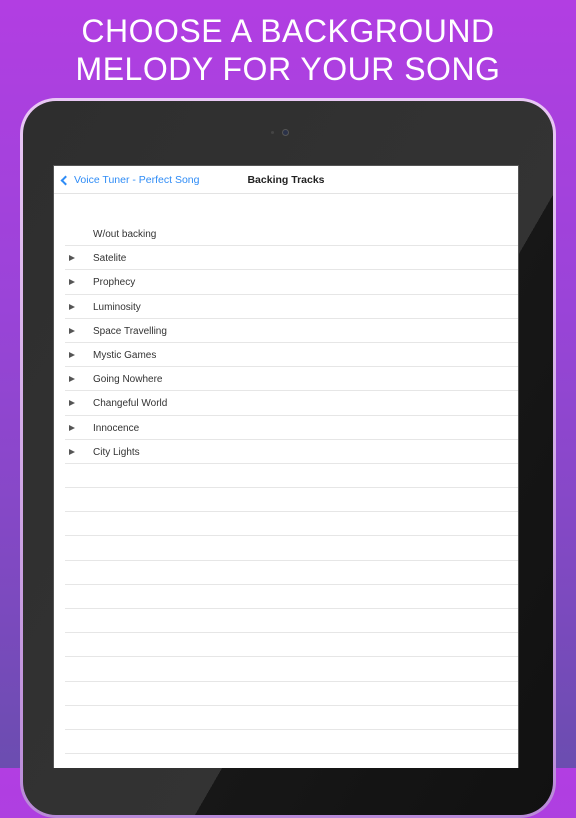  I want to click on camera-icon, so click(285, 132).